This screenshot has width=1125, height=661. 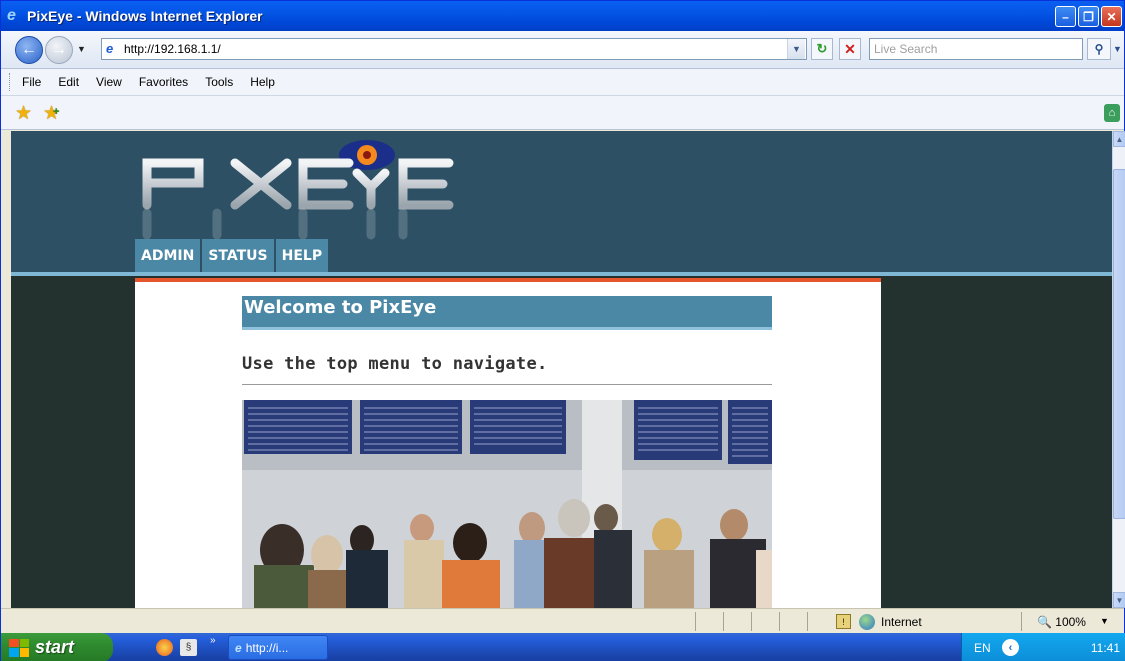 What do you see at coordinates (172, 49) in the screenshot?
I see `address-url: http://192.168.1.1/` at bounding box center [172, 49].